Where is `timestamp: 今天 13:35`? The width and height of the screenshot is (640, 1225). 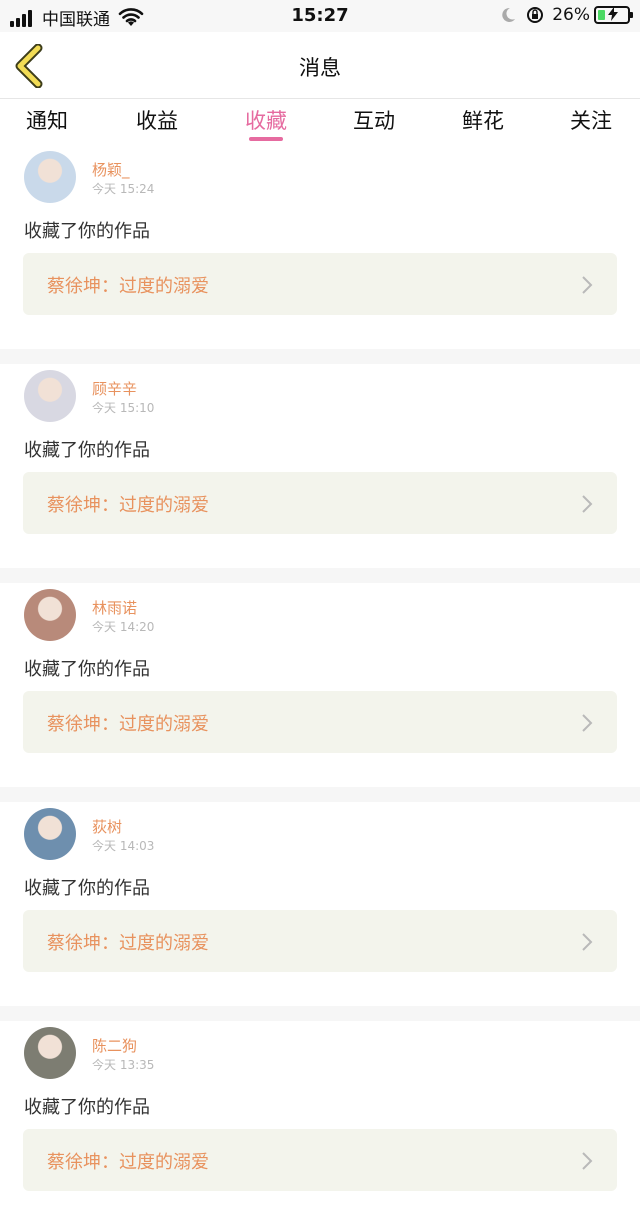
timestamp: 今天 13:35 is located at coordinates (123, 1065).